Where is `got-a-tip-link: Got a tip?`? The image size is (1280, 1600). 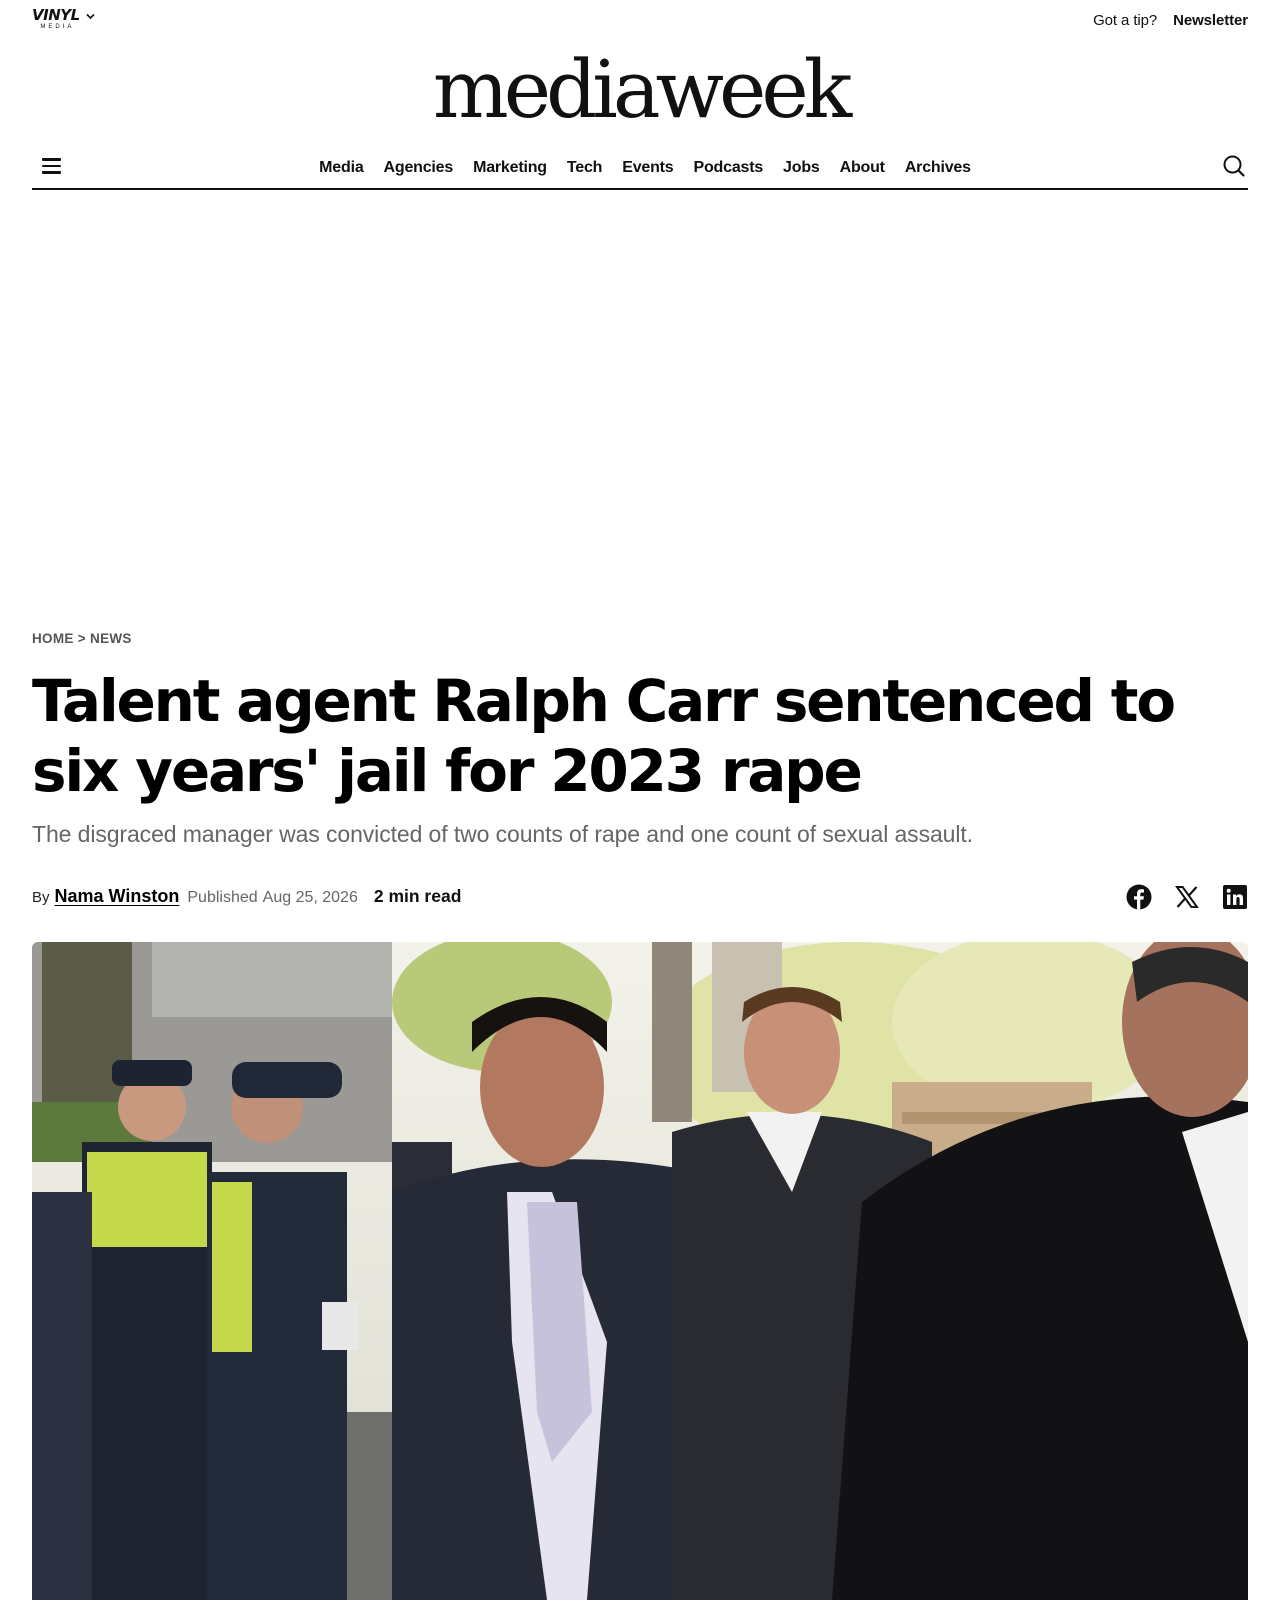
got-a-tip-link: Got a tip? is located at coordinates (1125, 20).